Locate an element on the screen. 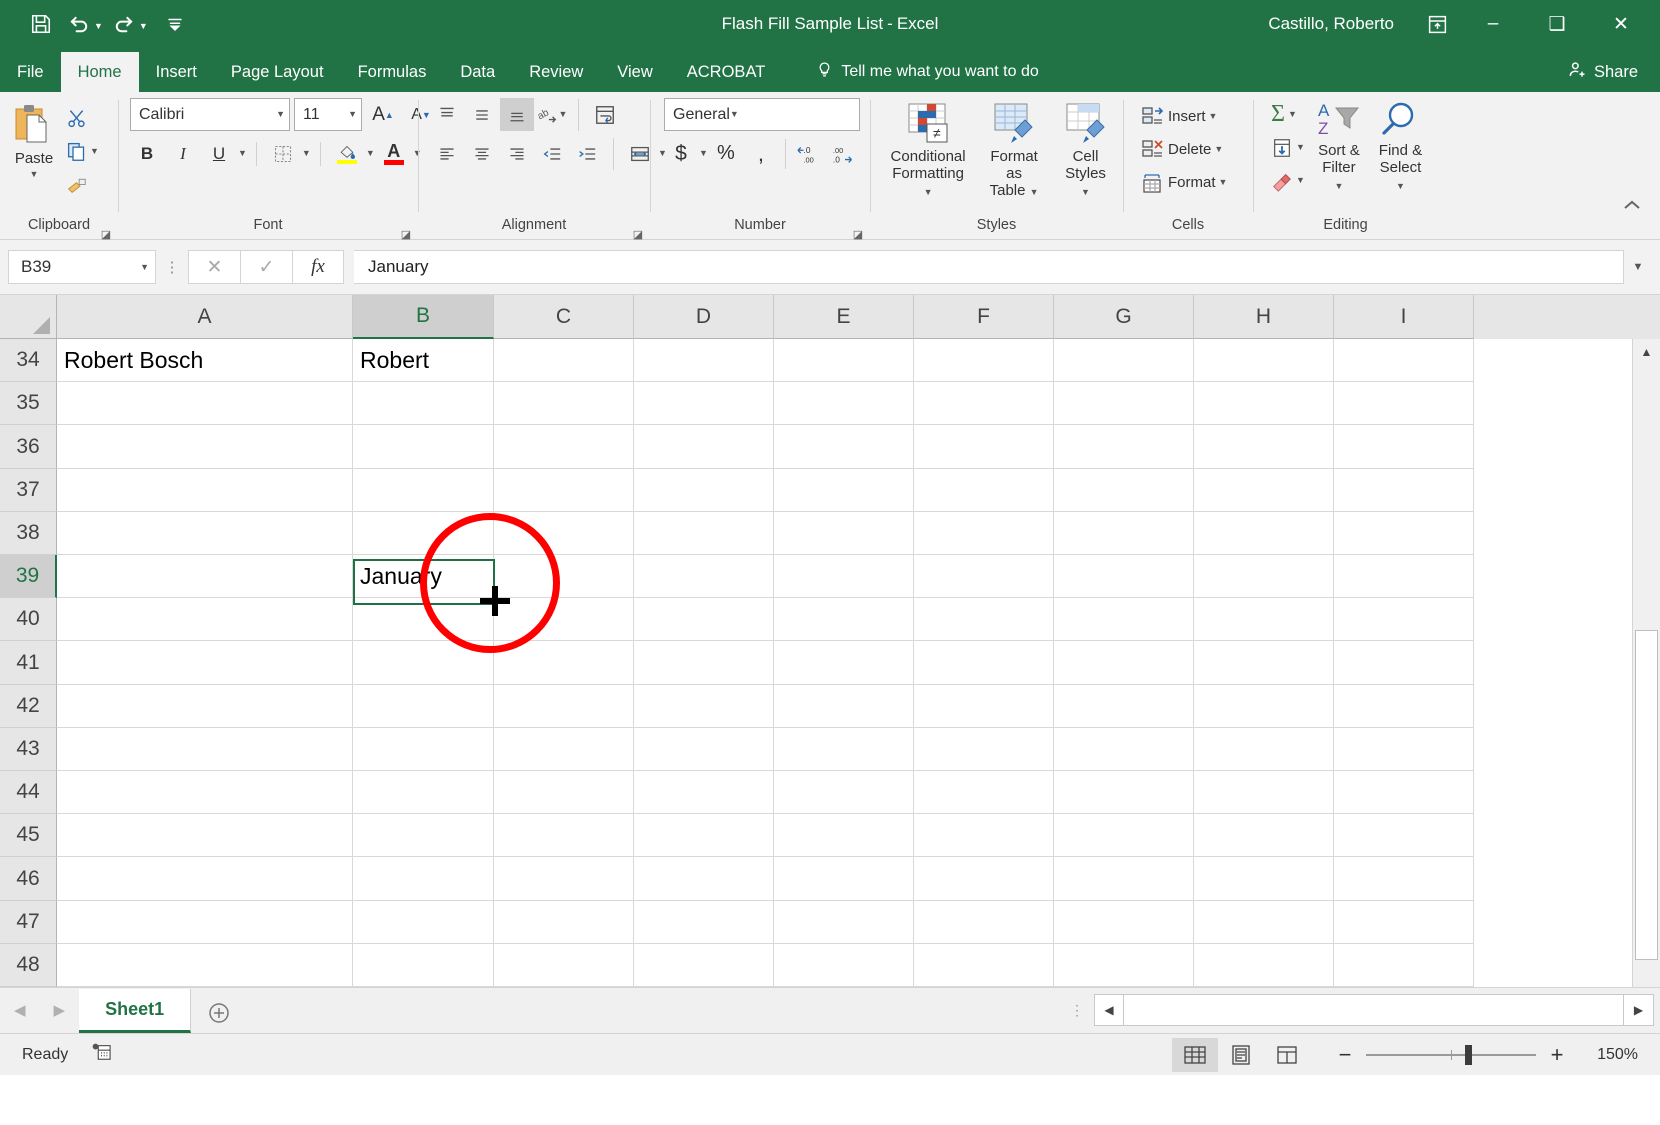 This screenshot has height=1125, width=1660. cell-D35 is located at coordinates (704, 404).